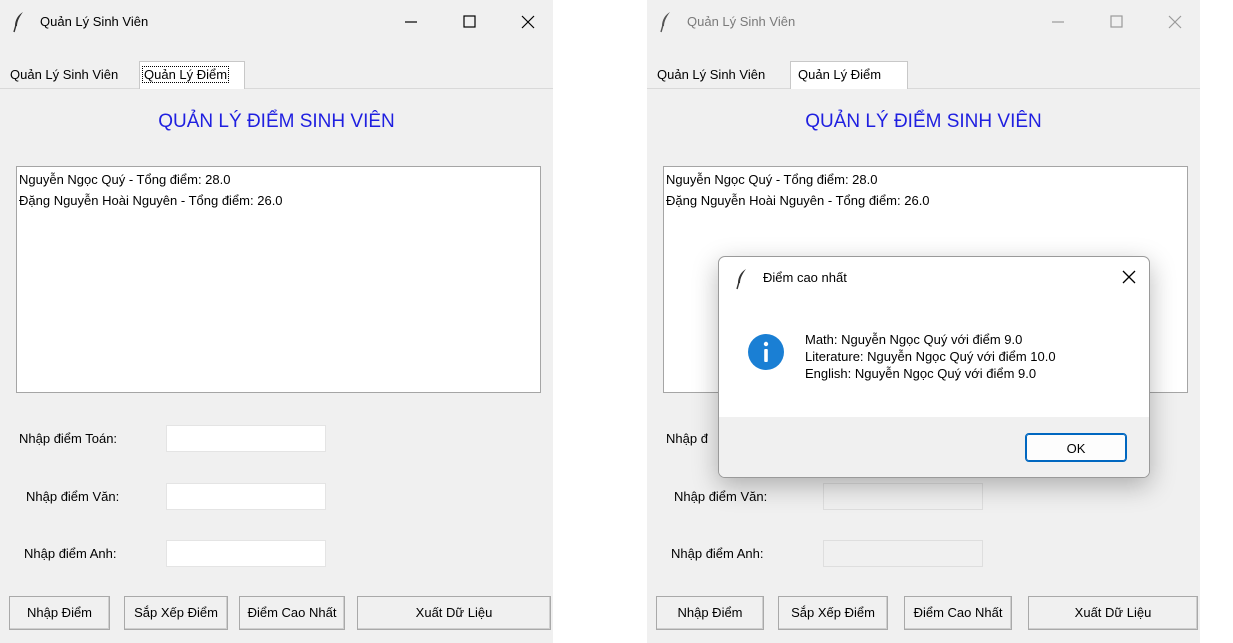 The height and width of the screenshot is (643, 1233). What do you see at coordinates (921, 373) in the screenshot?
I see `dialog-message-english: English: Nguyễn Ngọc Quý với điểm 9.0` at bounding box center [921, 373].